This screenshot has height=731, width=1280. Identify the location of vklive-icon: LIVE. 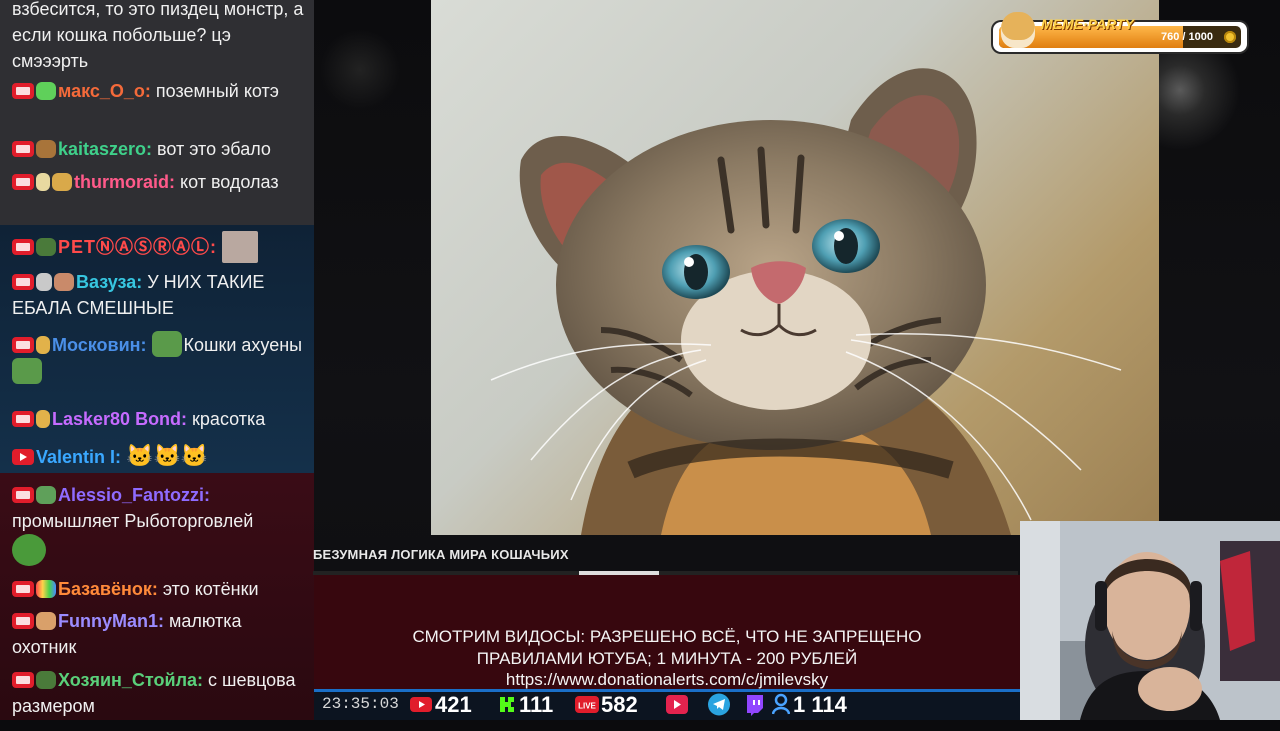
(587, 704).